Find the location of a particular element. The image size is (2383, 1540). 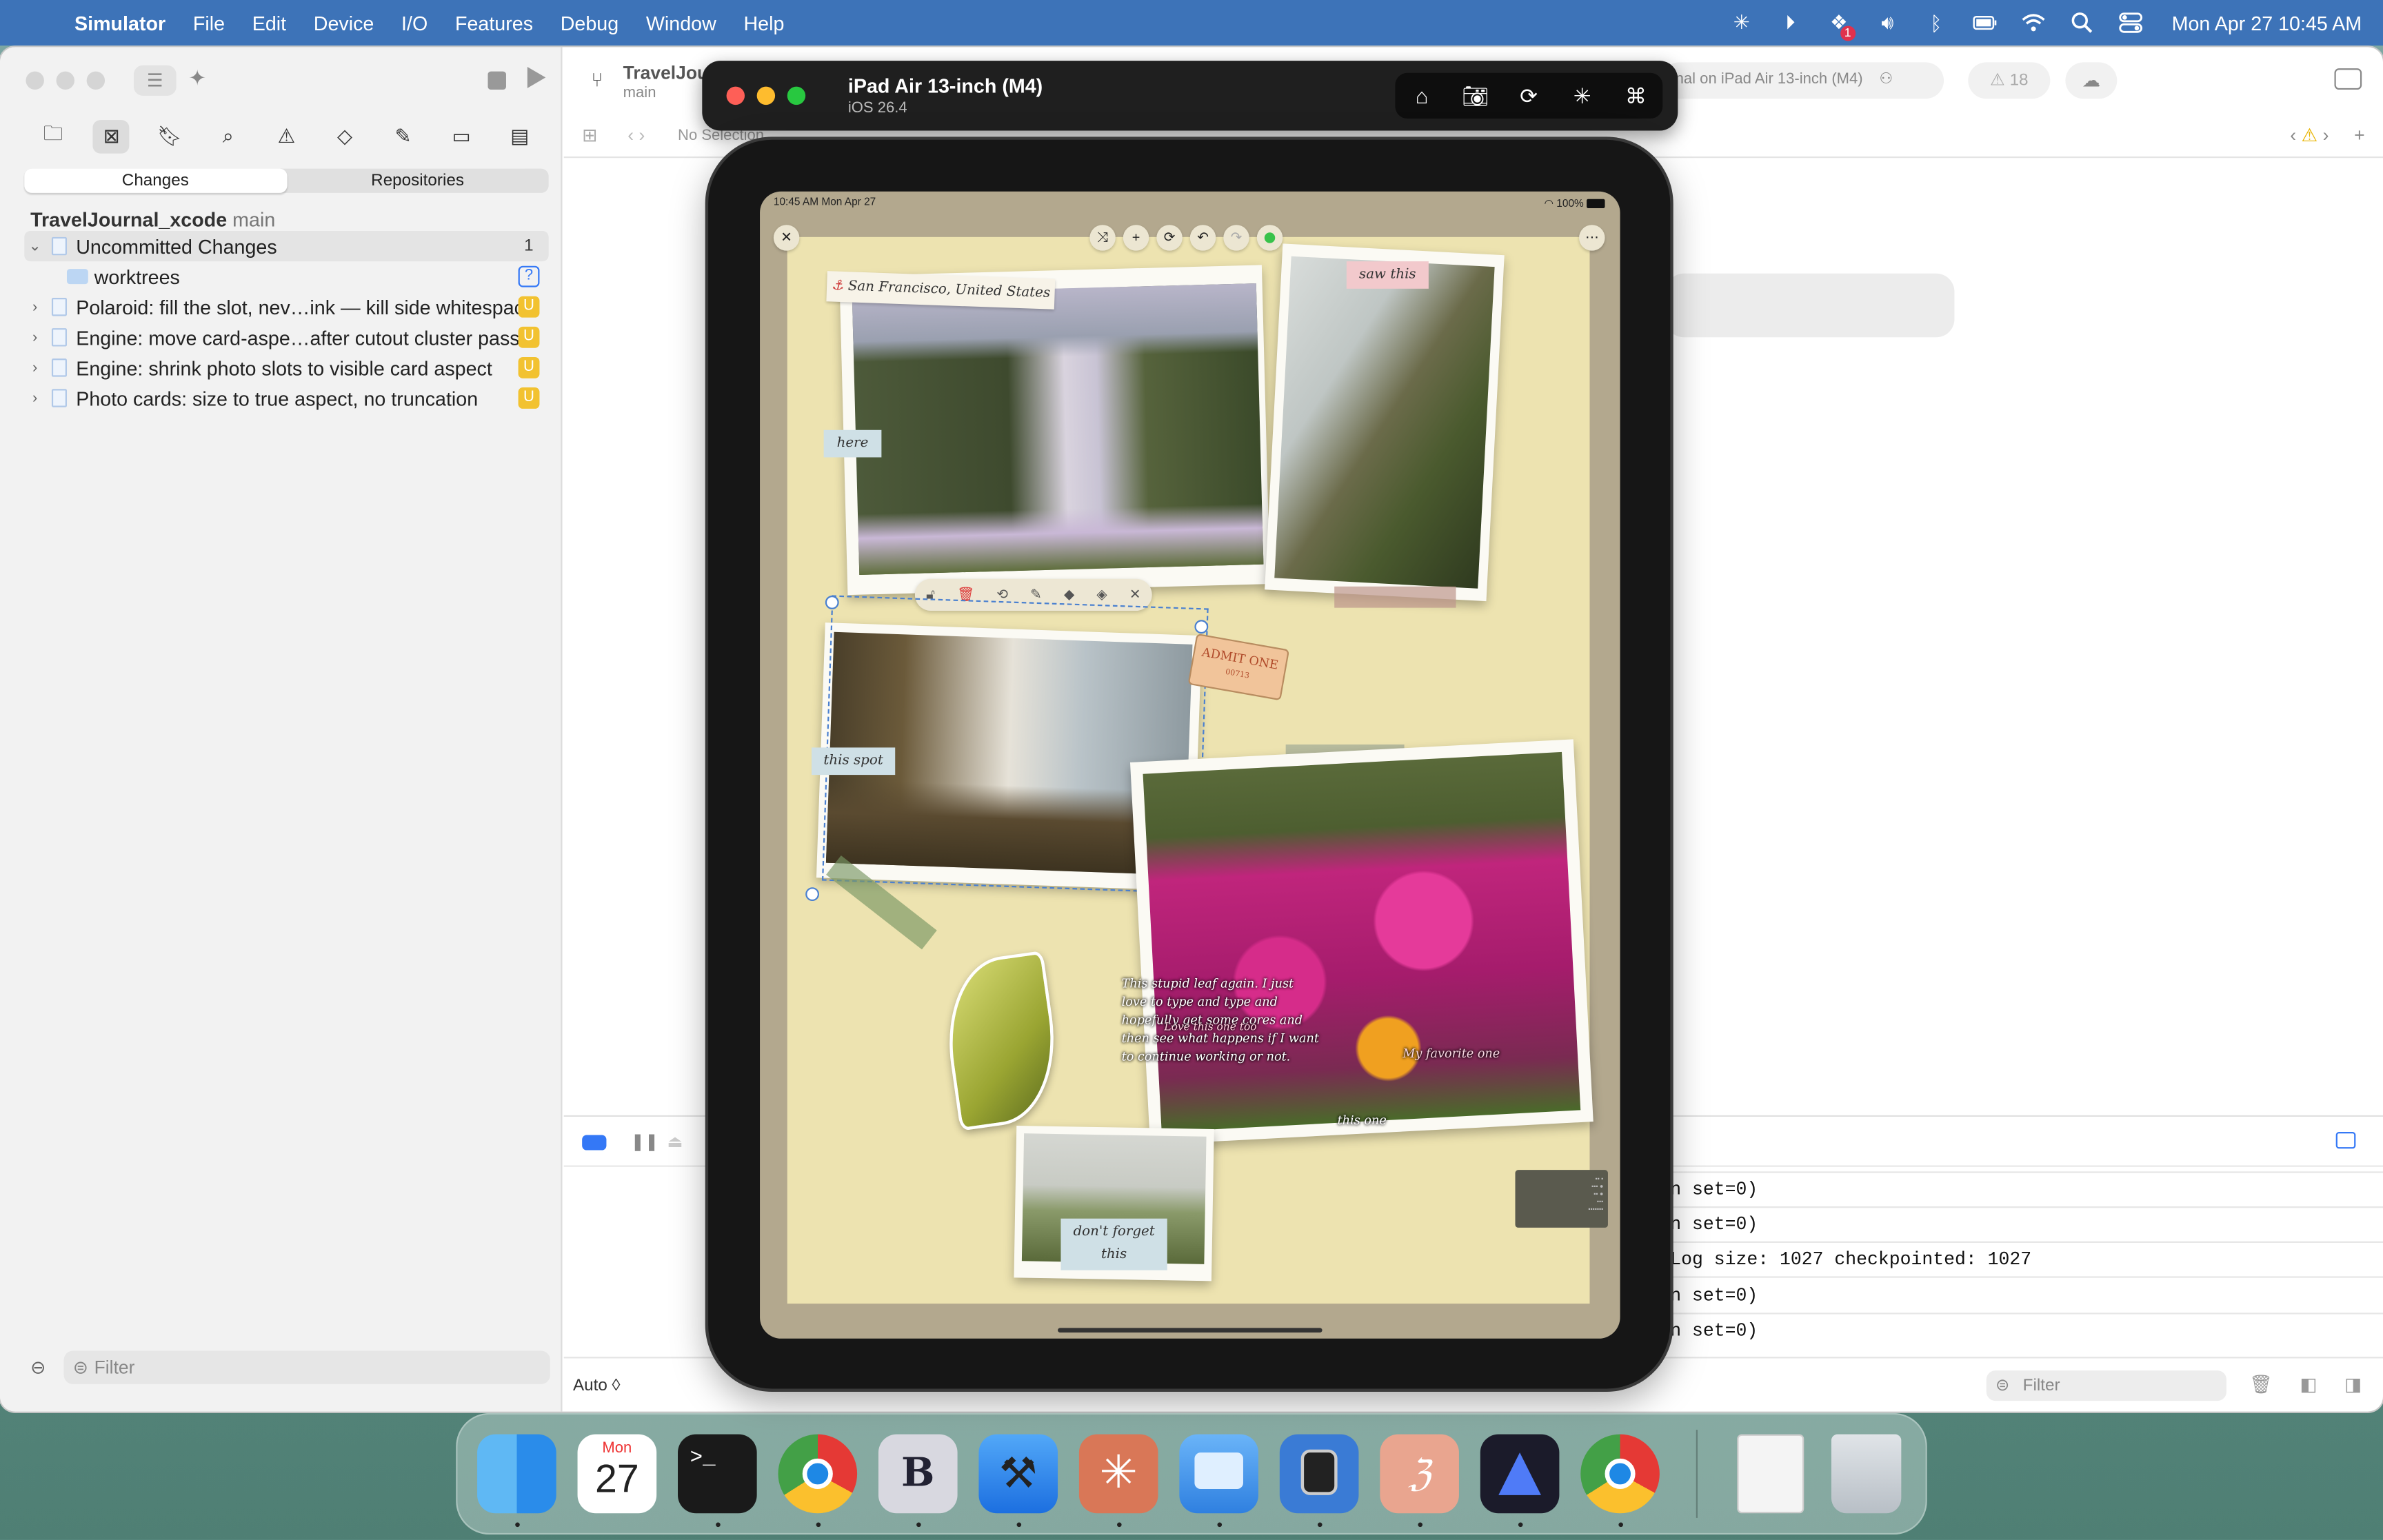

worktrees-row: worktrees ? is located at coordinates (286, 277).